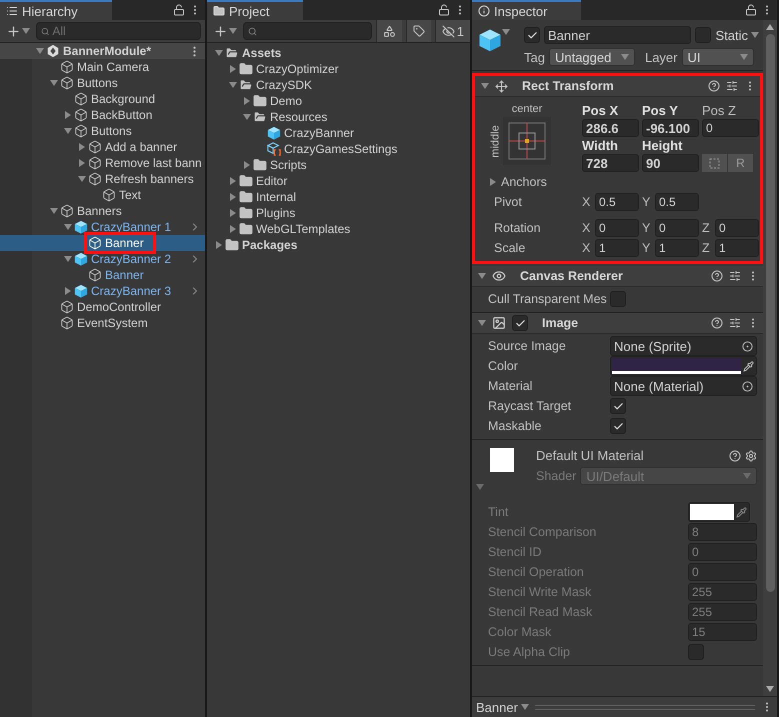 The width and height of the screenshot is (779, 717). I want to click on tree-item: Packages, so click(338, 245).